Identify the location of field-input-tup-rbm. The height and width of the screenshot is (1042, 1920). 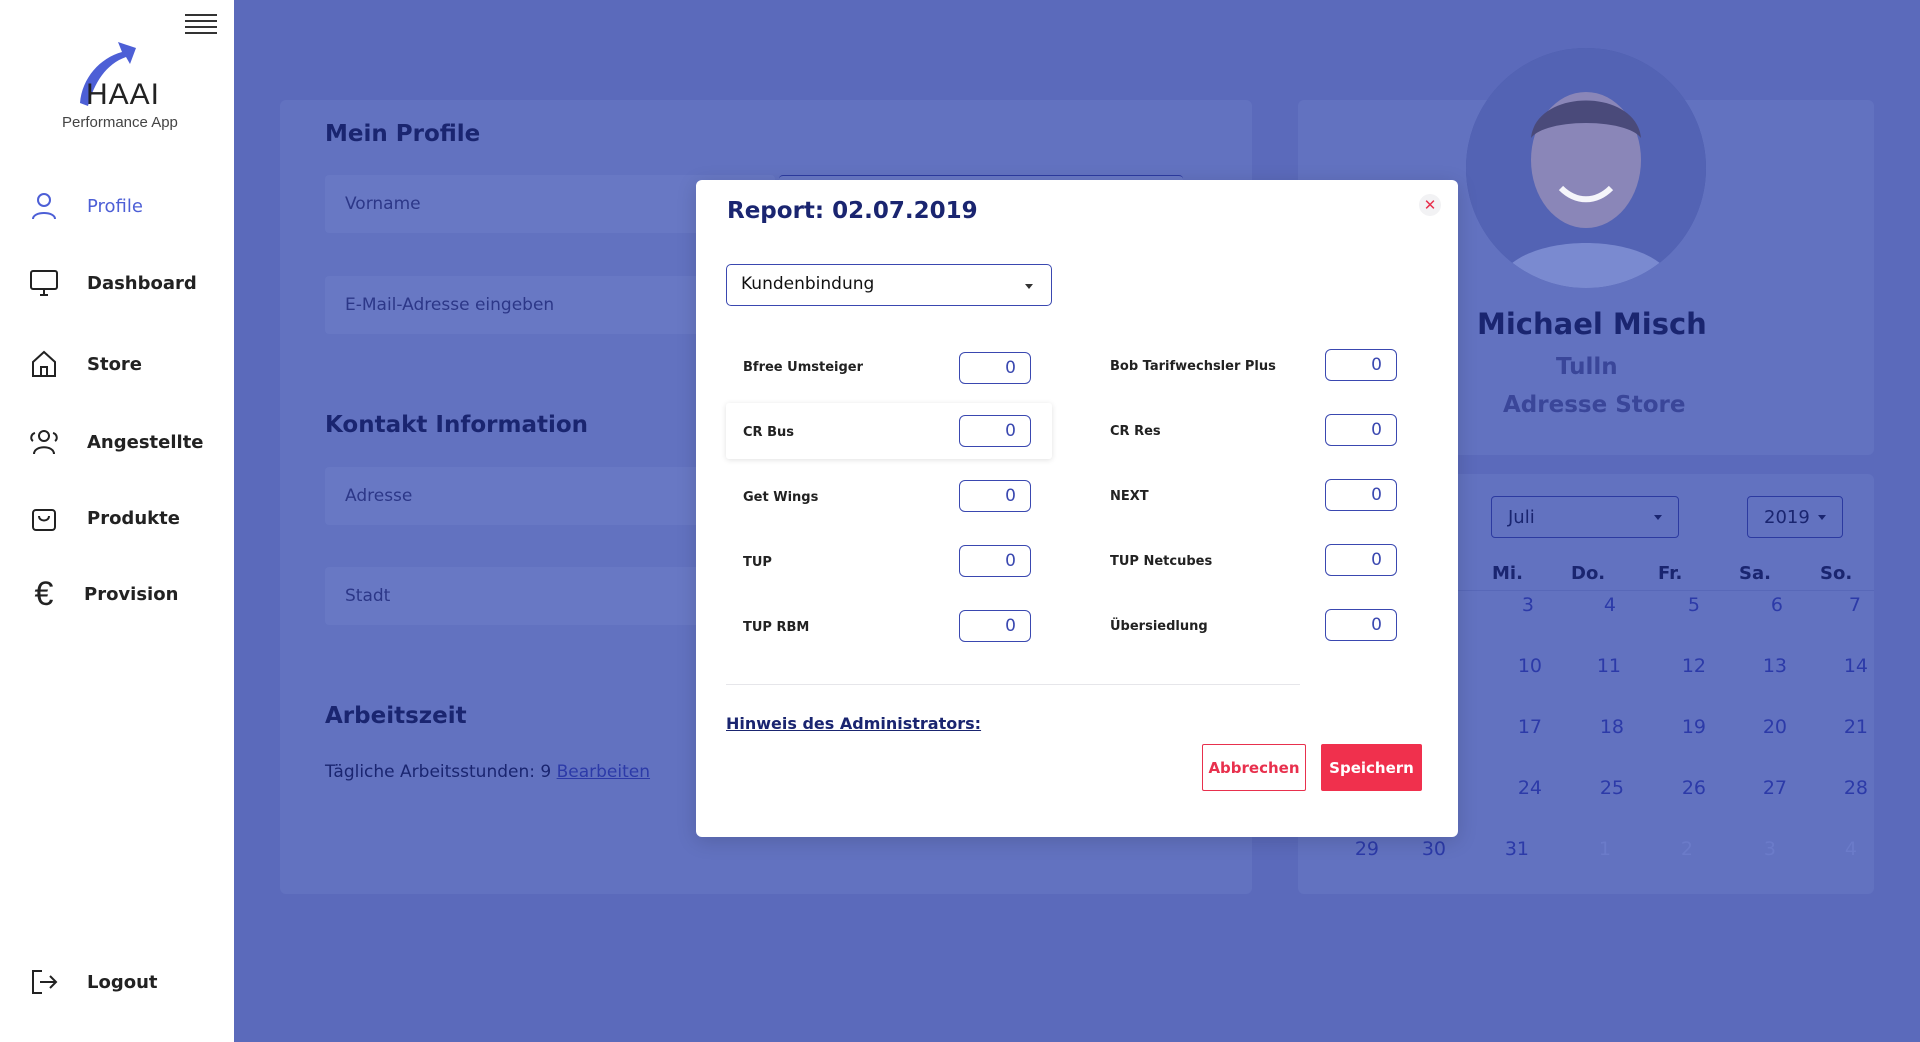
(995, 626).